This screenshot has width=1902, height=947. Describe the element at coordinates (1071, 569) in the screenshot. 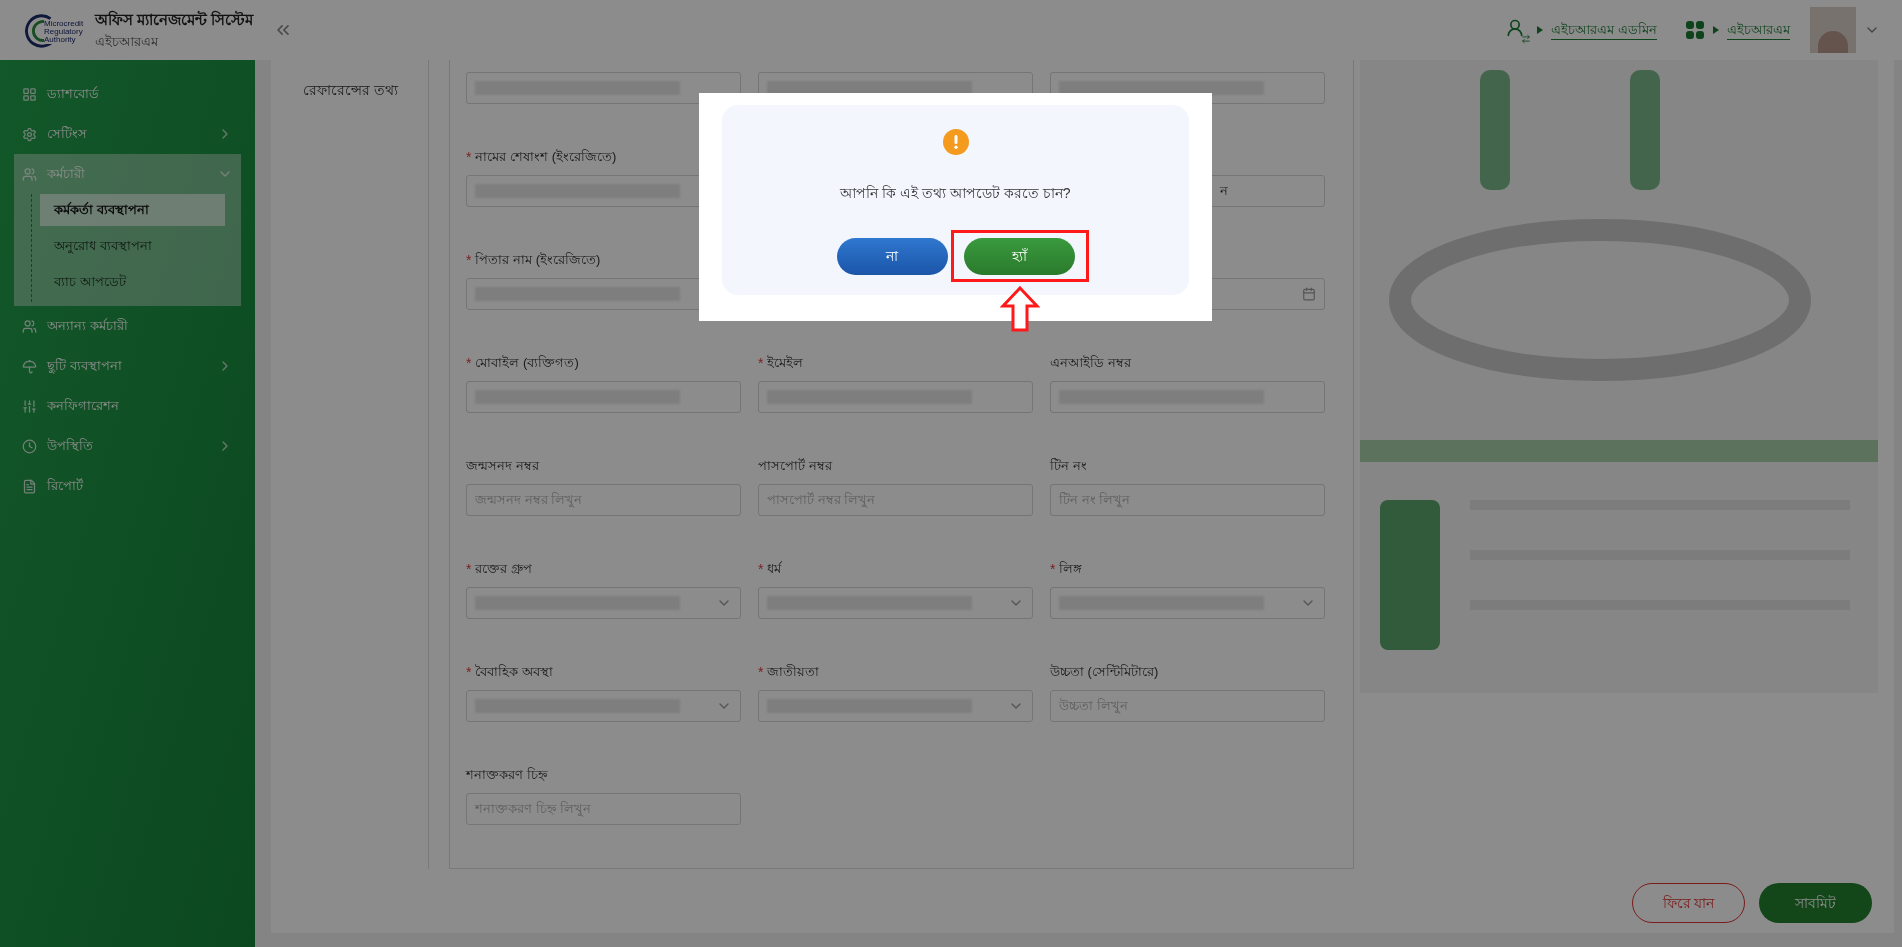

I see `field-label: লিঙ্গ` at that location.